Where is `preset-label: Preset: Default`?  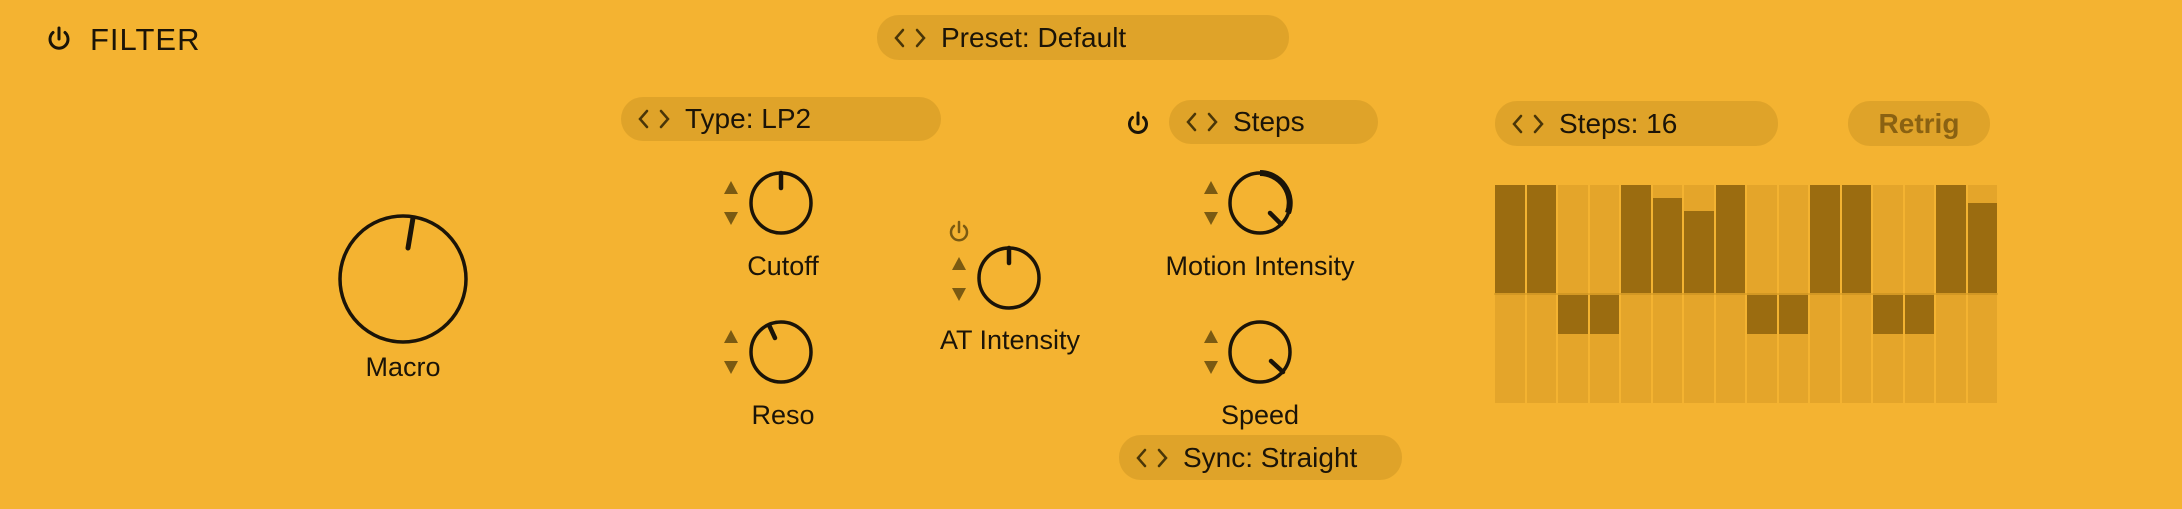
preset-label: Preset: Default is located at coordinates (1034, 37).